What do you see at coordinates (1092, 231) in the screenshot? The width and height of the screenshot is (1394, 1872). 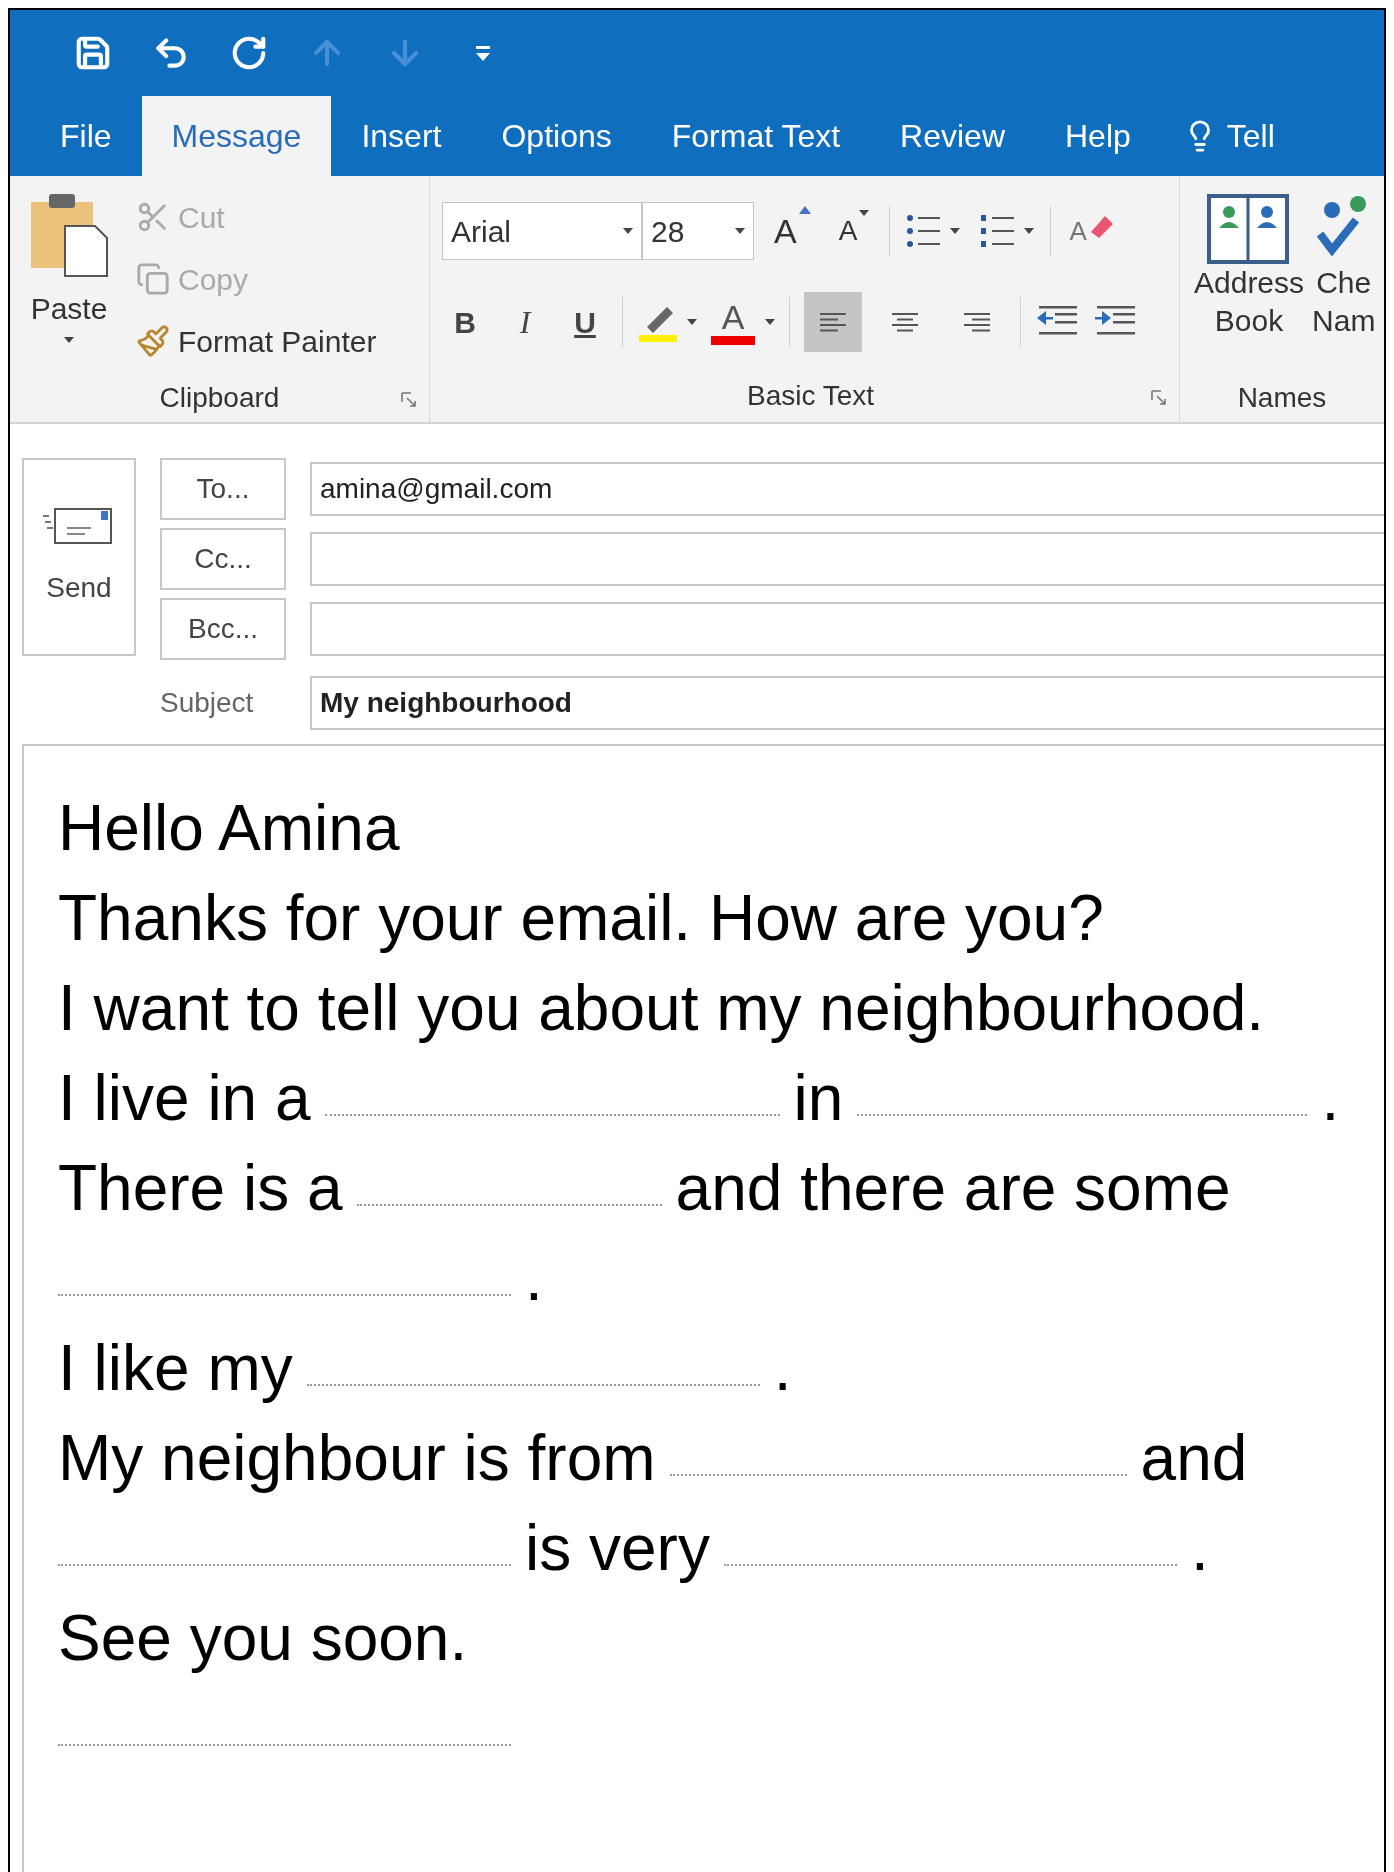 I see `clear-formatting-button: A` at bounding box center [1092, 231].